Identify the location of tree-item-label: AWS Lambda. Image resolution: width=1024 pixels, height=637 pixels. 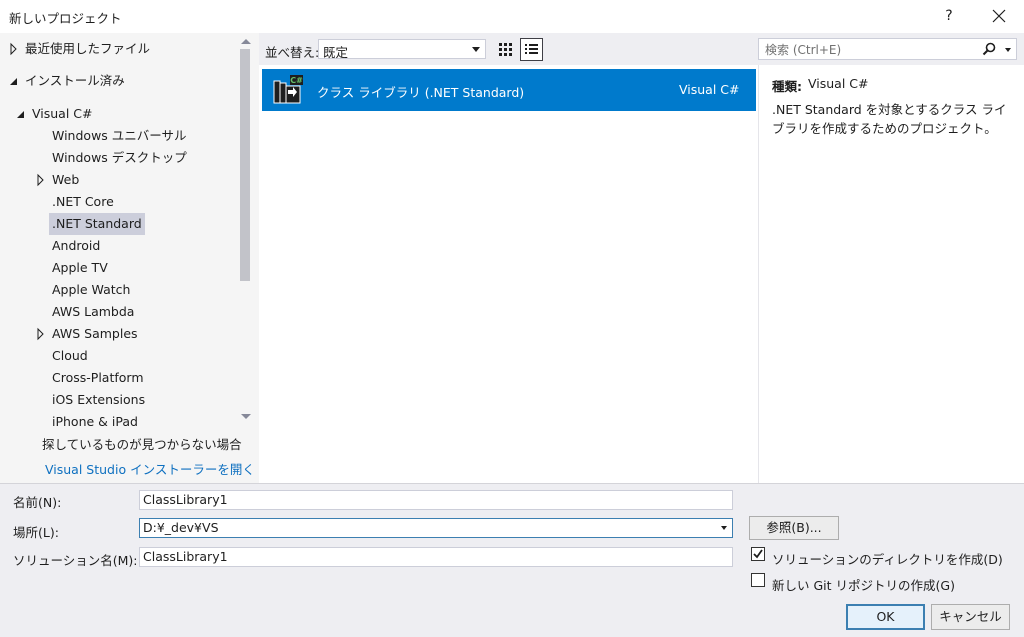
(93, 311).